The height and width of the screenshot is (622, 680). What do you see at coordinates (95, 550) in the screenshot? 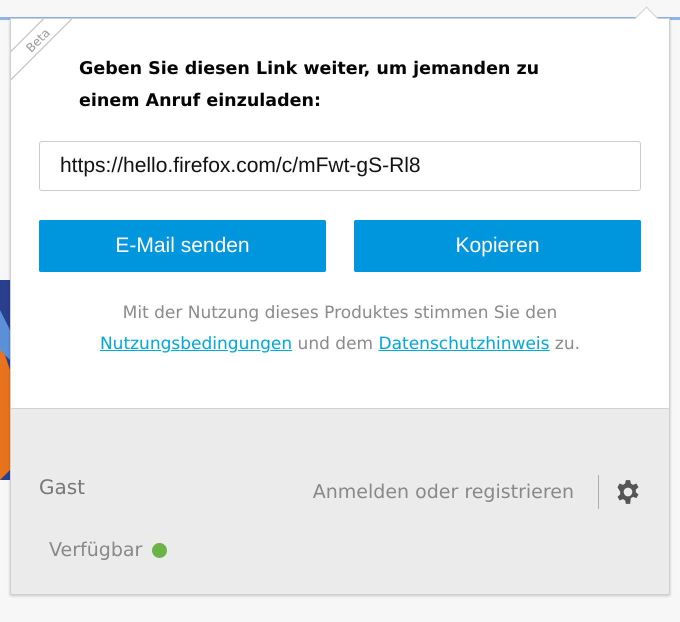
I see `status-label: Verfügbar` at bounding box center [95, 550].